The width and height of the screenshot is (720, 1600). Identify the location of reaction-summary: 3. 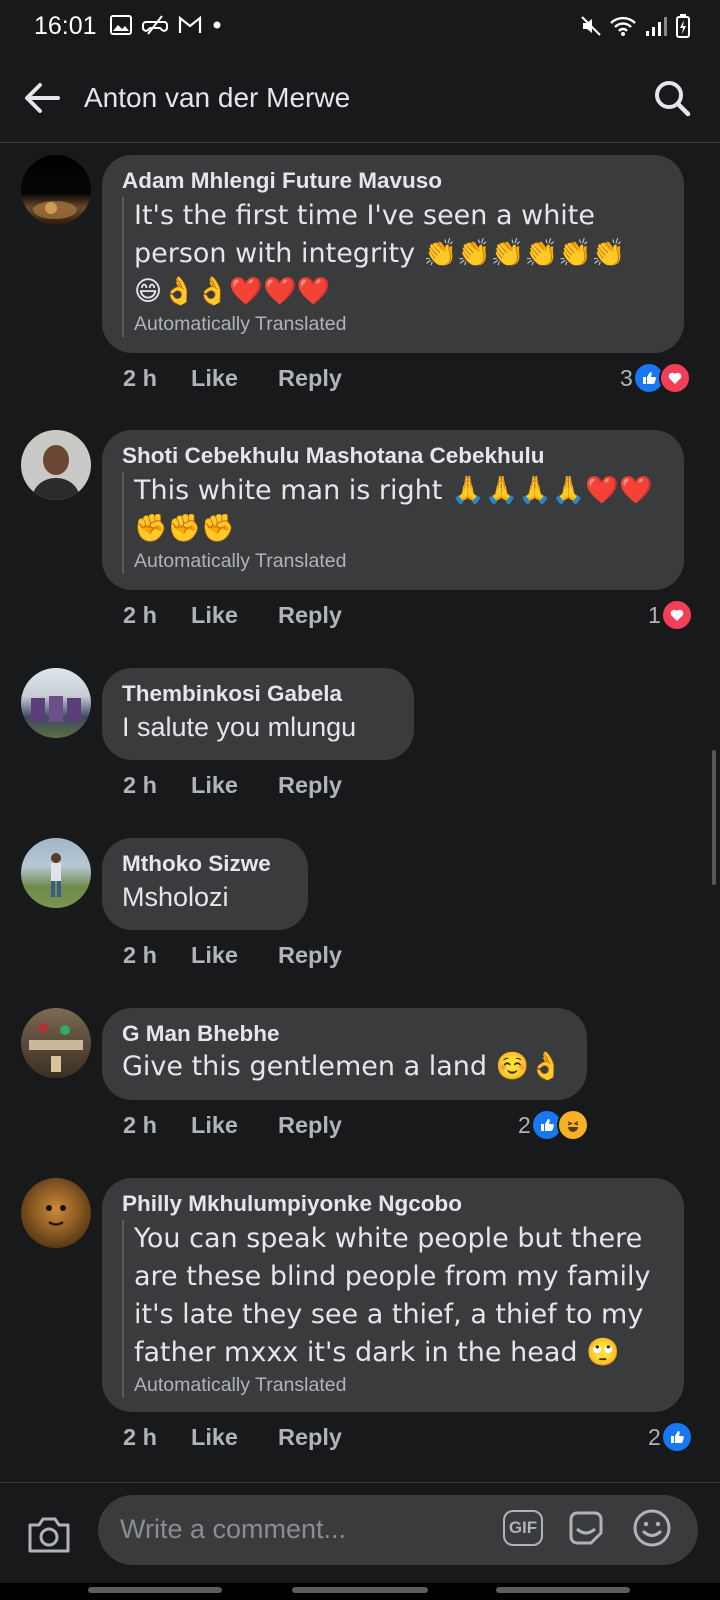
(655, 378).